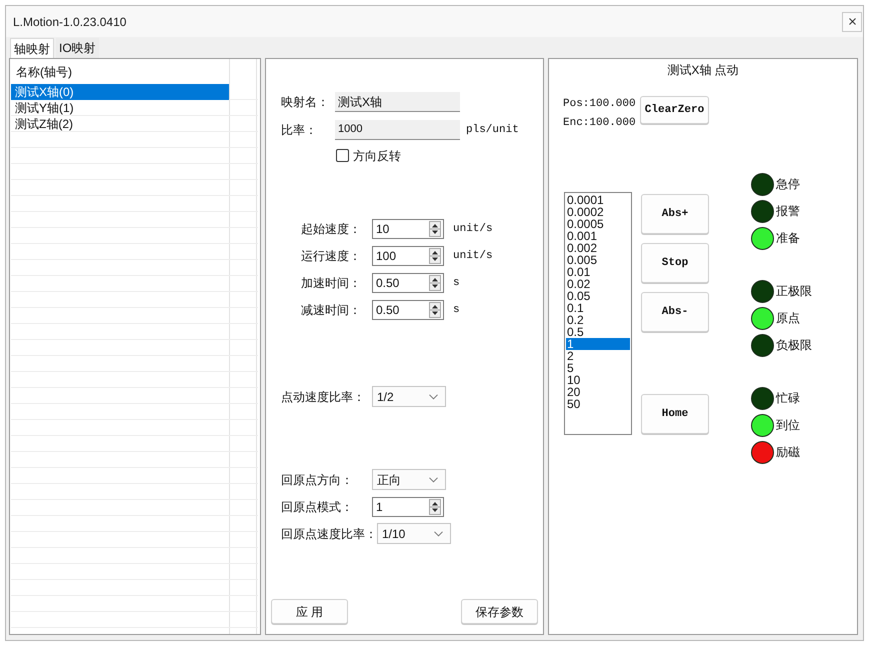  Describe the element at coordinates (309, 611) in the screenshot. I see `push-button: 应 用` at that location.